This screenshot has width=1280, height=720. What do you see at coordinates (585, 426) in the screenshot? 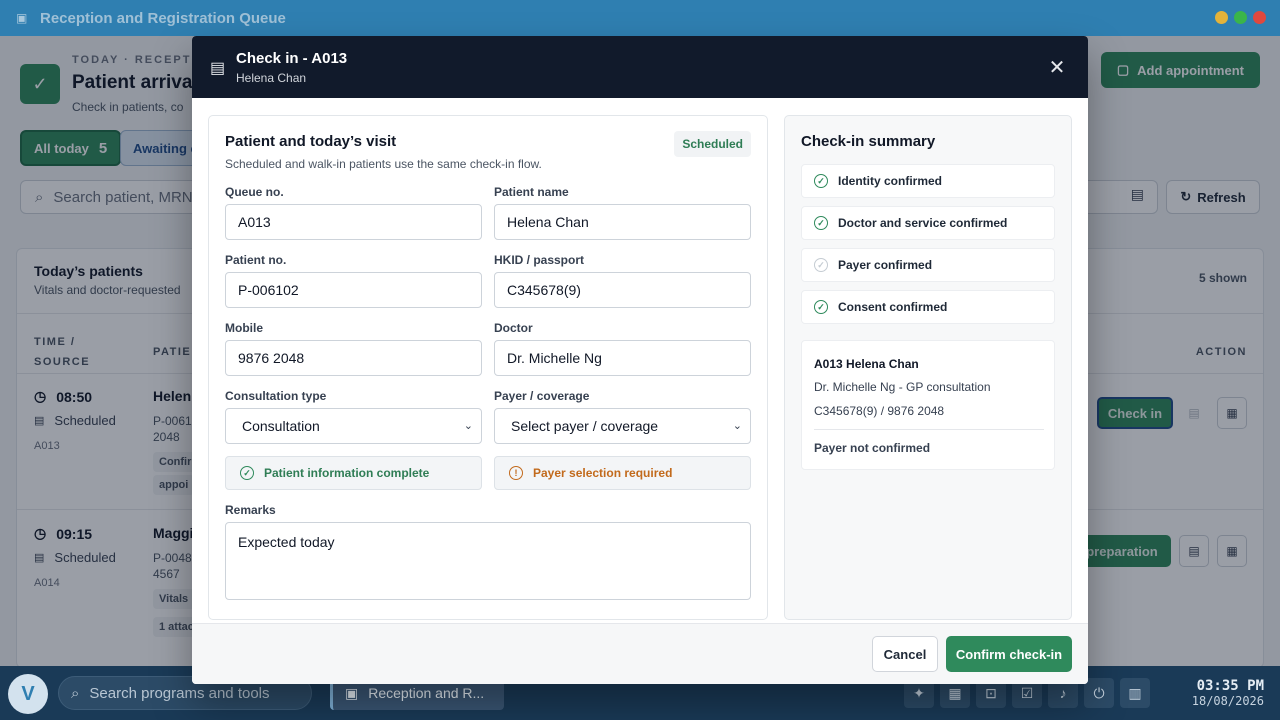
I see `payer-value: Select payer / coverage` at bounding box center [585, 426].